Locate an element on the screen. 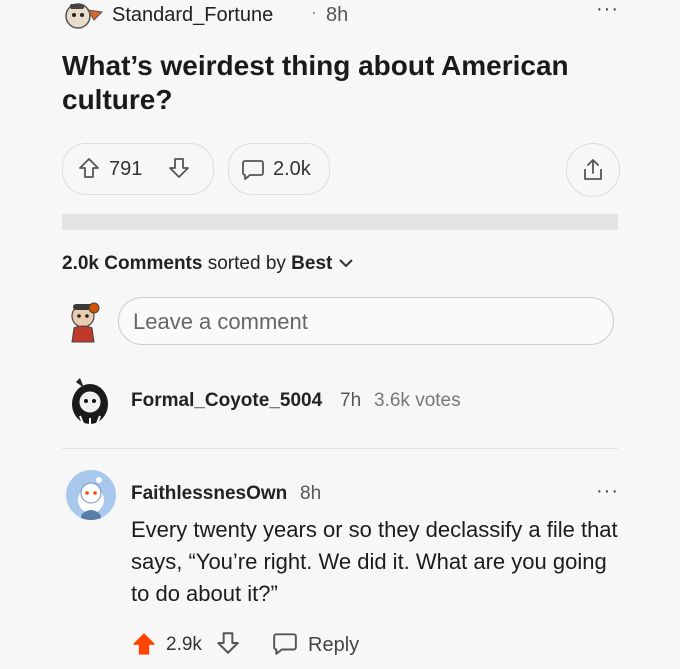  comment-more-icon: ··· is located at coordinates (607, 491).